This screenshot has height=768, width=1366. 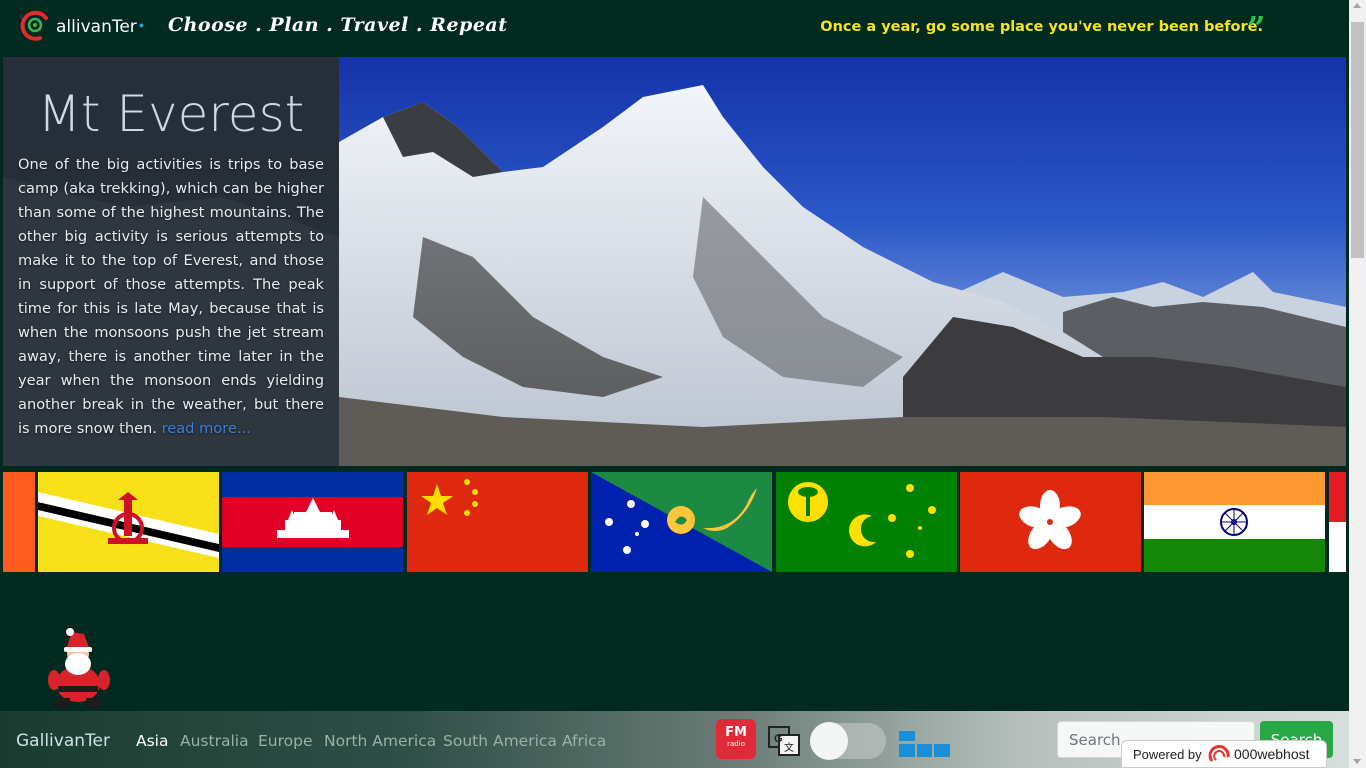 What do you see at coordinates (380, 741) in the screenshot?
I see `nav-link-north-america: North America` at bounding box center [380, 741].